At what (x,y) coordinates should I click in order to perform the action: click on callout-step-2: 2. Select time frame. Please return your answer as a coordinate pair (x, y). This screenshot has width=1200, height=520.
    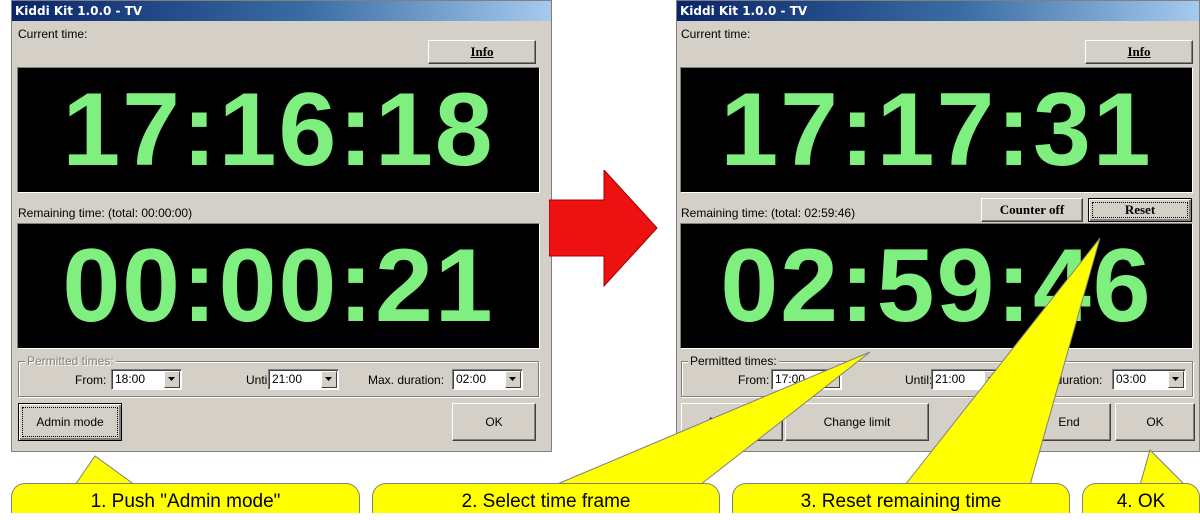
    Looking at the image, I should click on (546, 498).